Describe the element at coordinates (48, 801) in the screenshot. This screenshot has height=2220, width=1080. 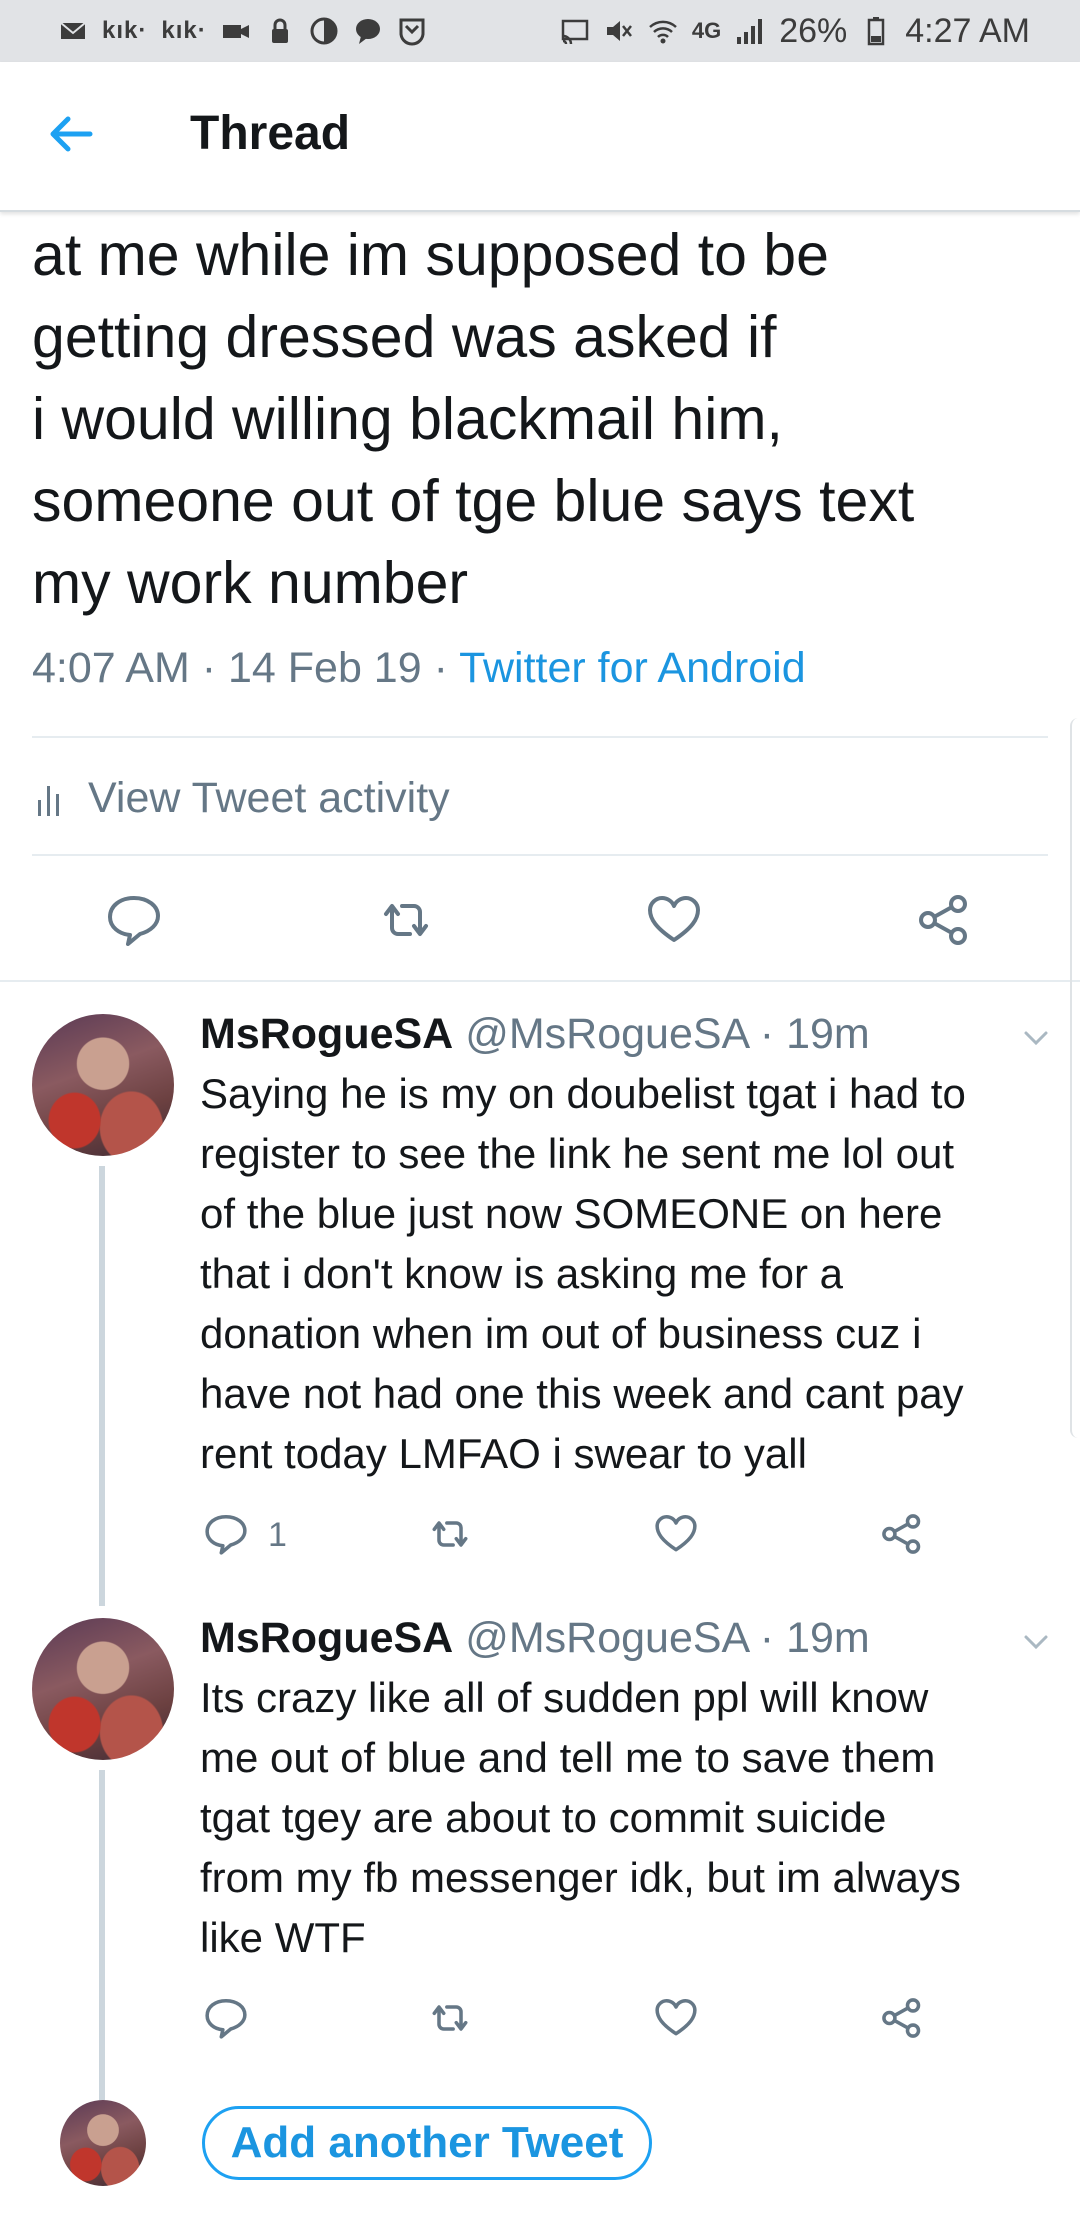
I see `analytics-icon` at that location.